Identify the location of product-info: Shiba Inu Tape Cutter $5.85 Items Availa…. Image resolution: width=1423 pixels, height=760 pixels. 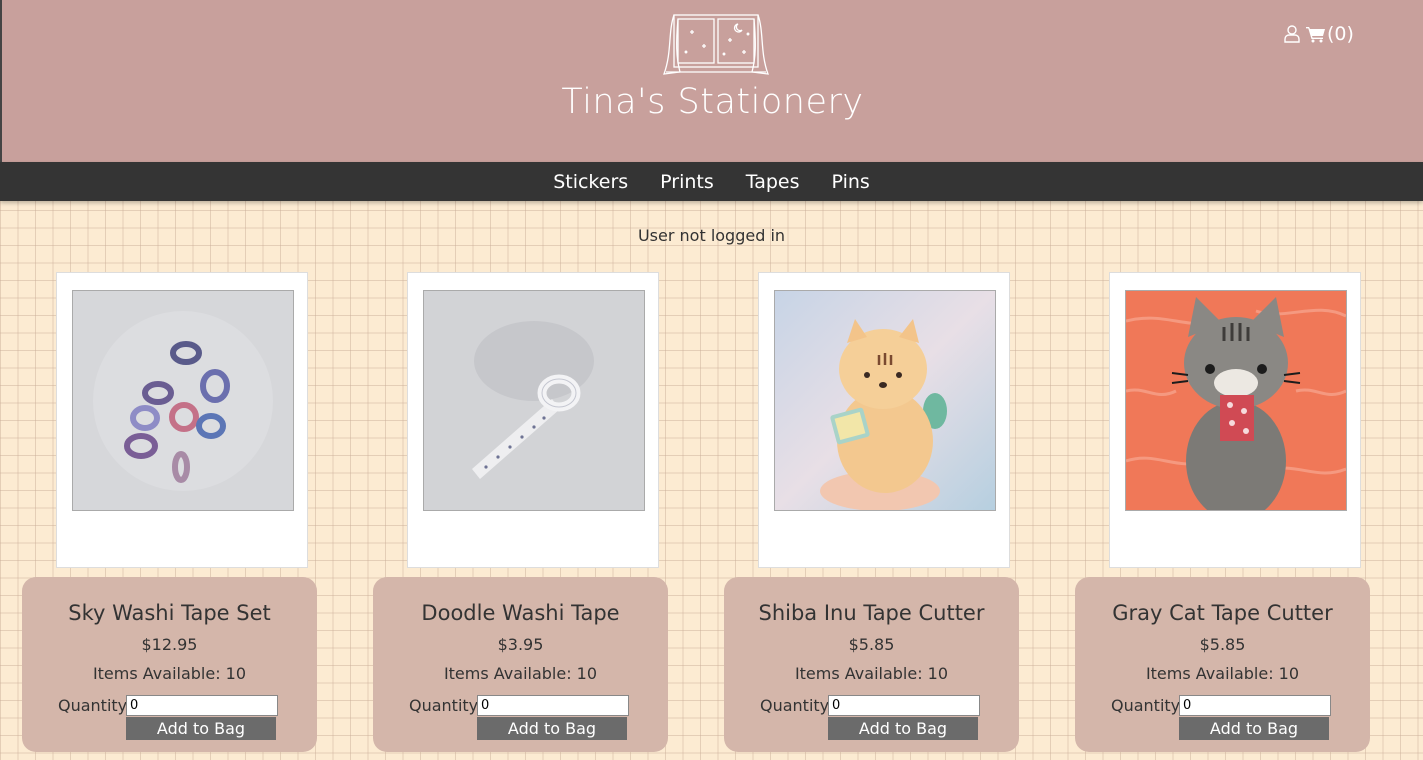
(871, 664).